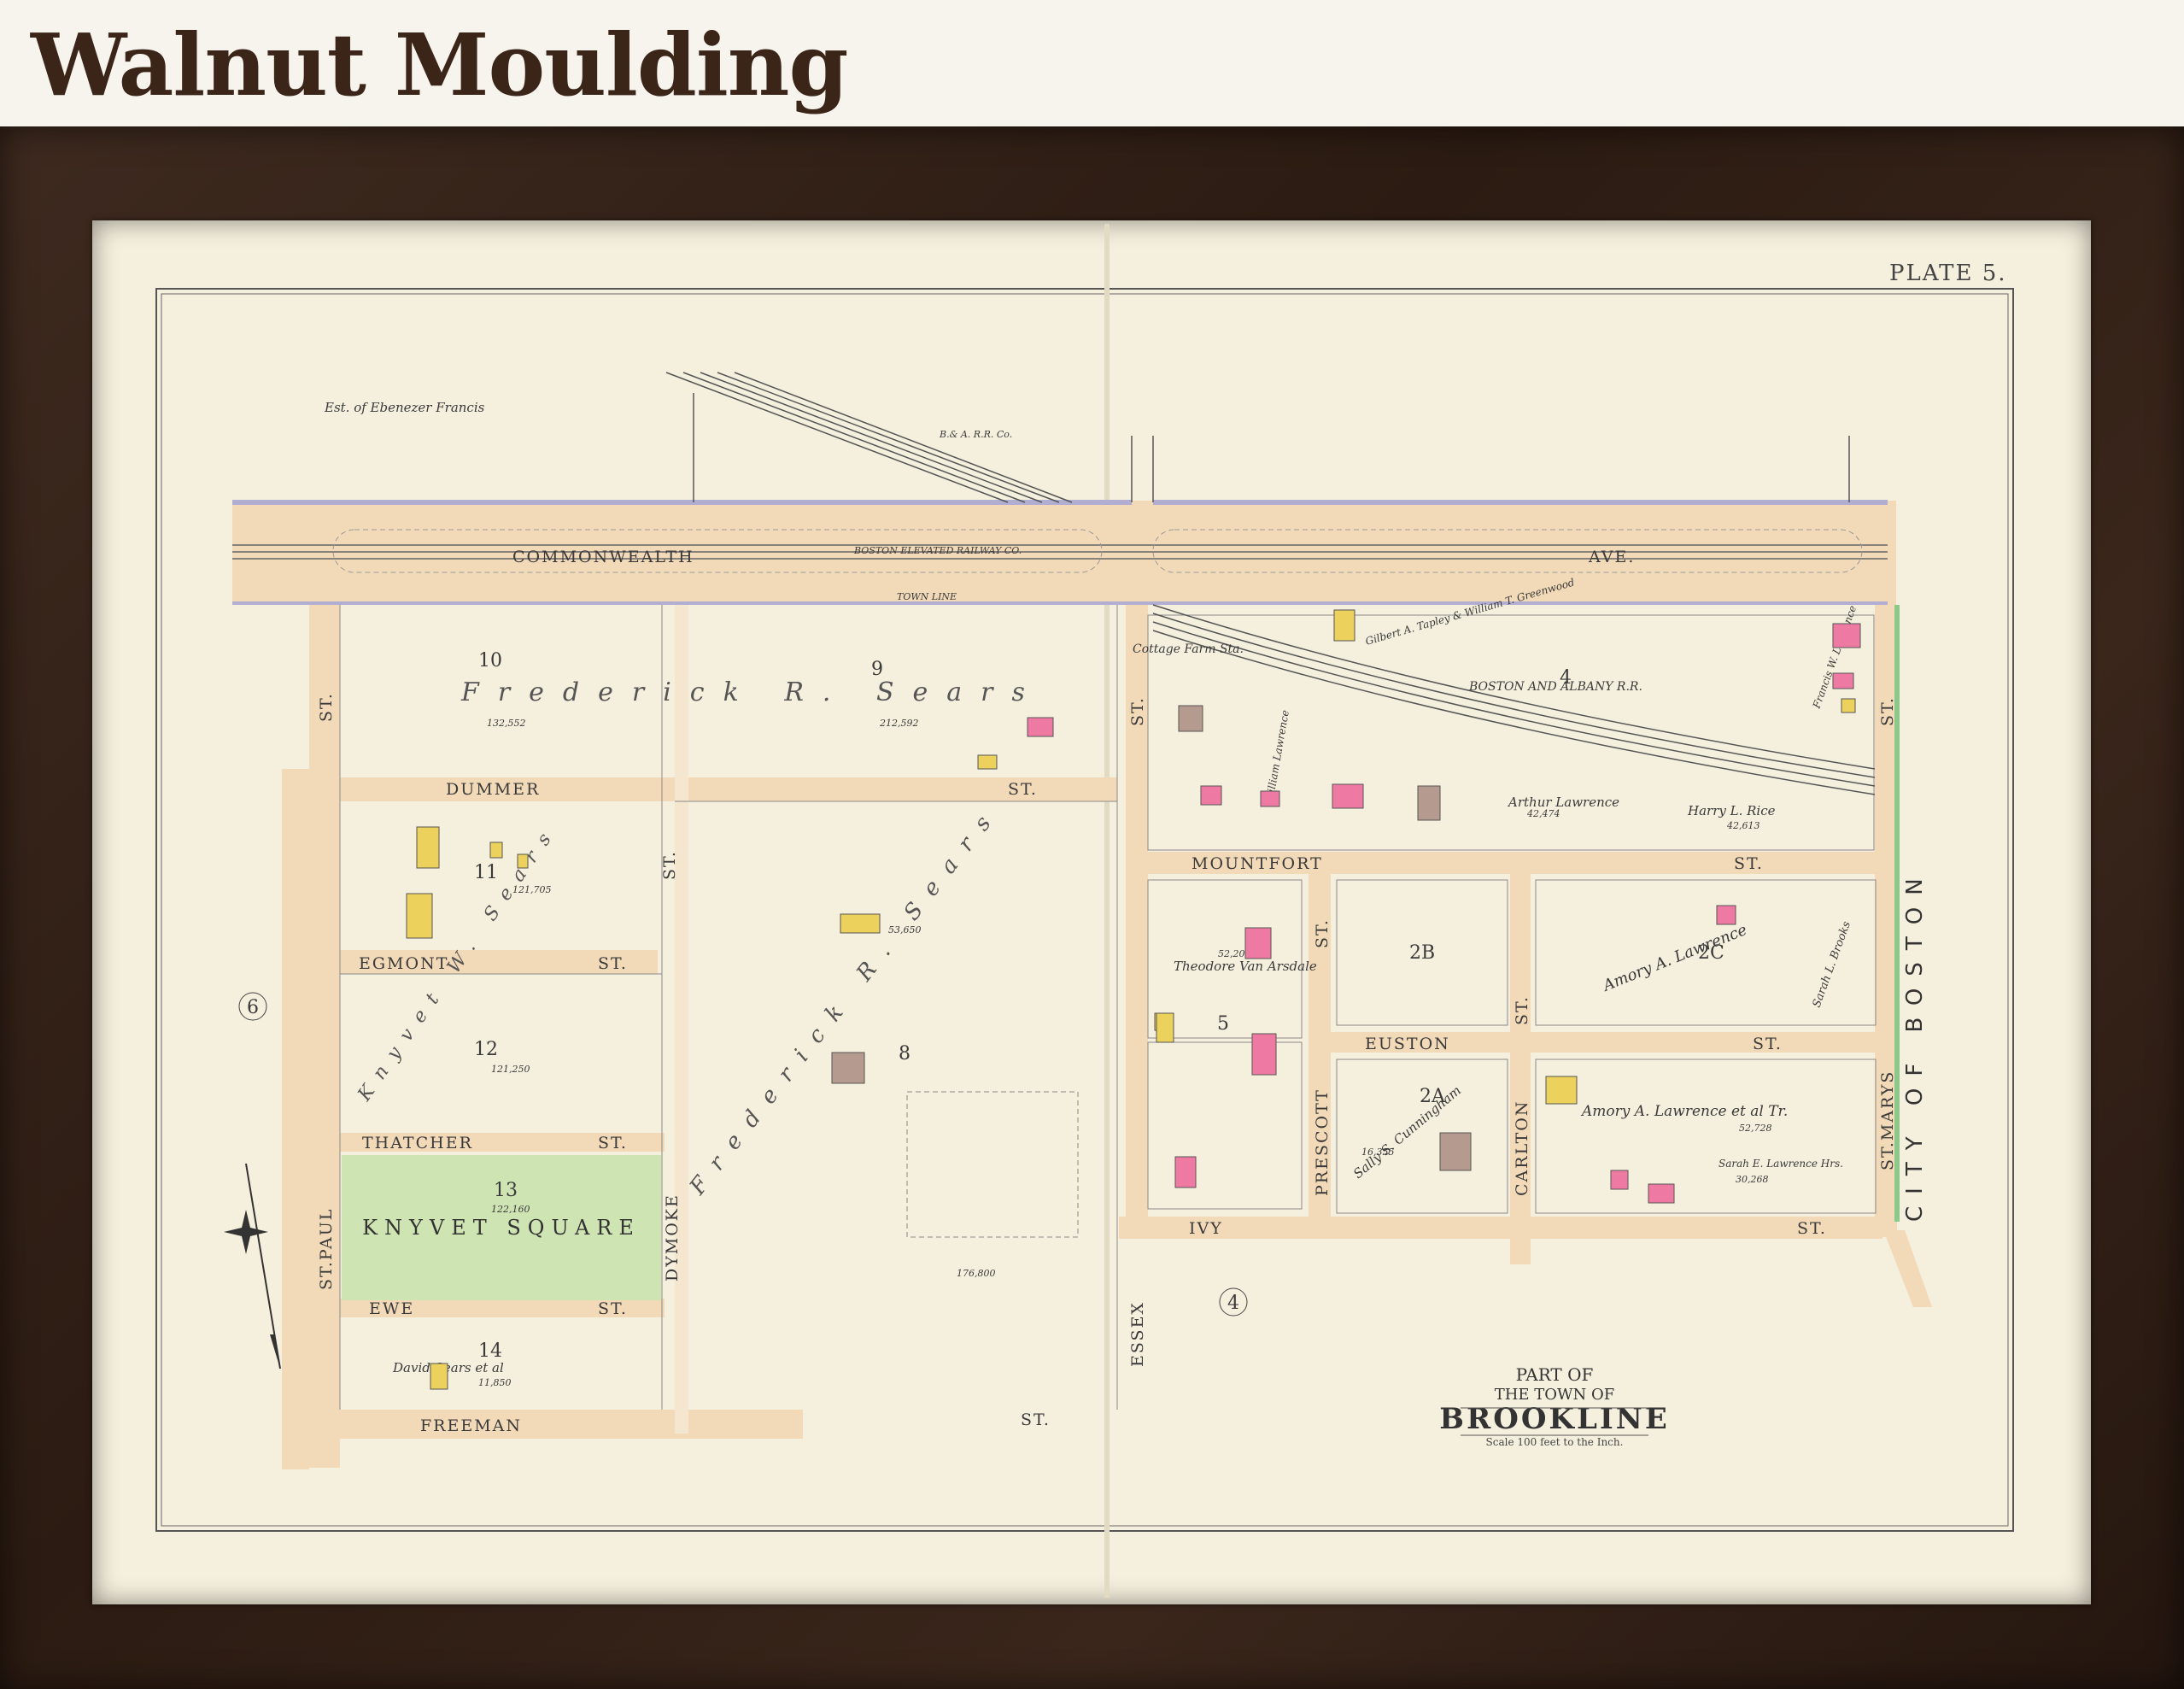 Image resolution: width=2184 pixels, height=1689 pixels. I want to click on svg-text: 122,160, so click(510, 1209).